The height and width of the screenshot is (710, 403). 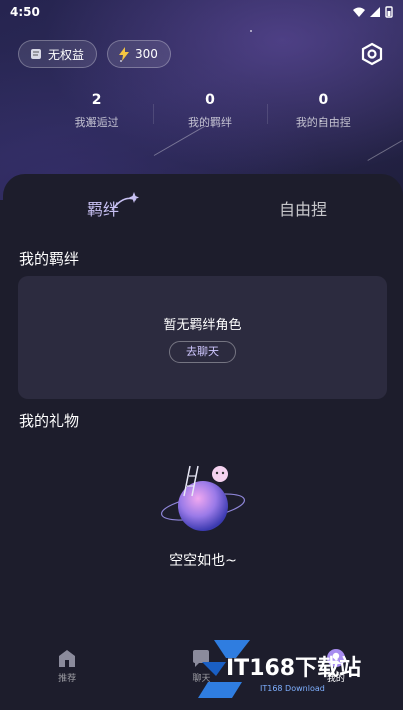 I want to click on bonds-empty-text: 暂无羁绊角色, so click(x=202, y=325).